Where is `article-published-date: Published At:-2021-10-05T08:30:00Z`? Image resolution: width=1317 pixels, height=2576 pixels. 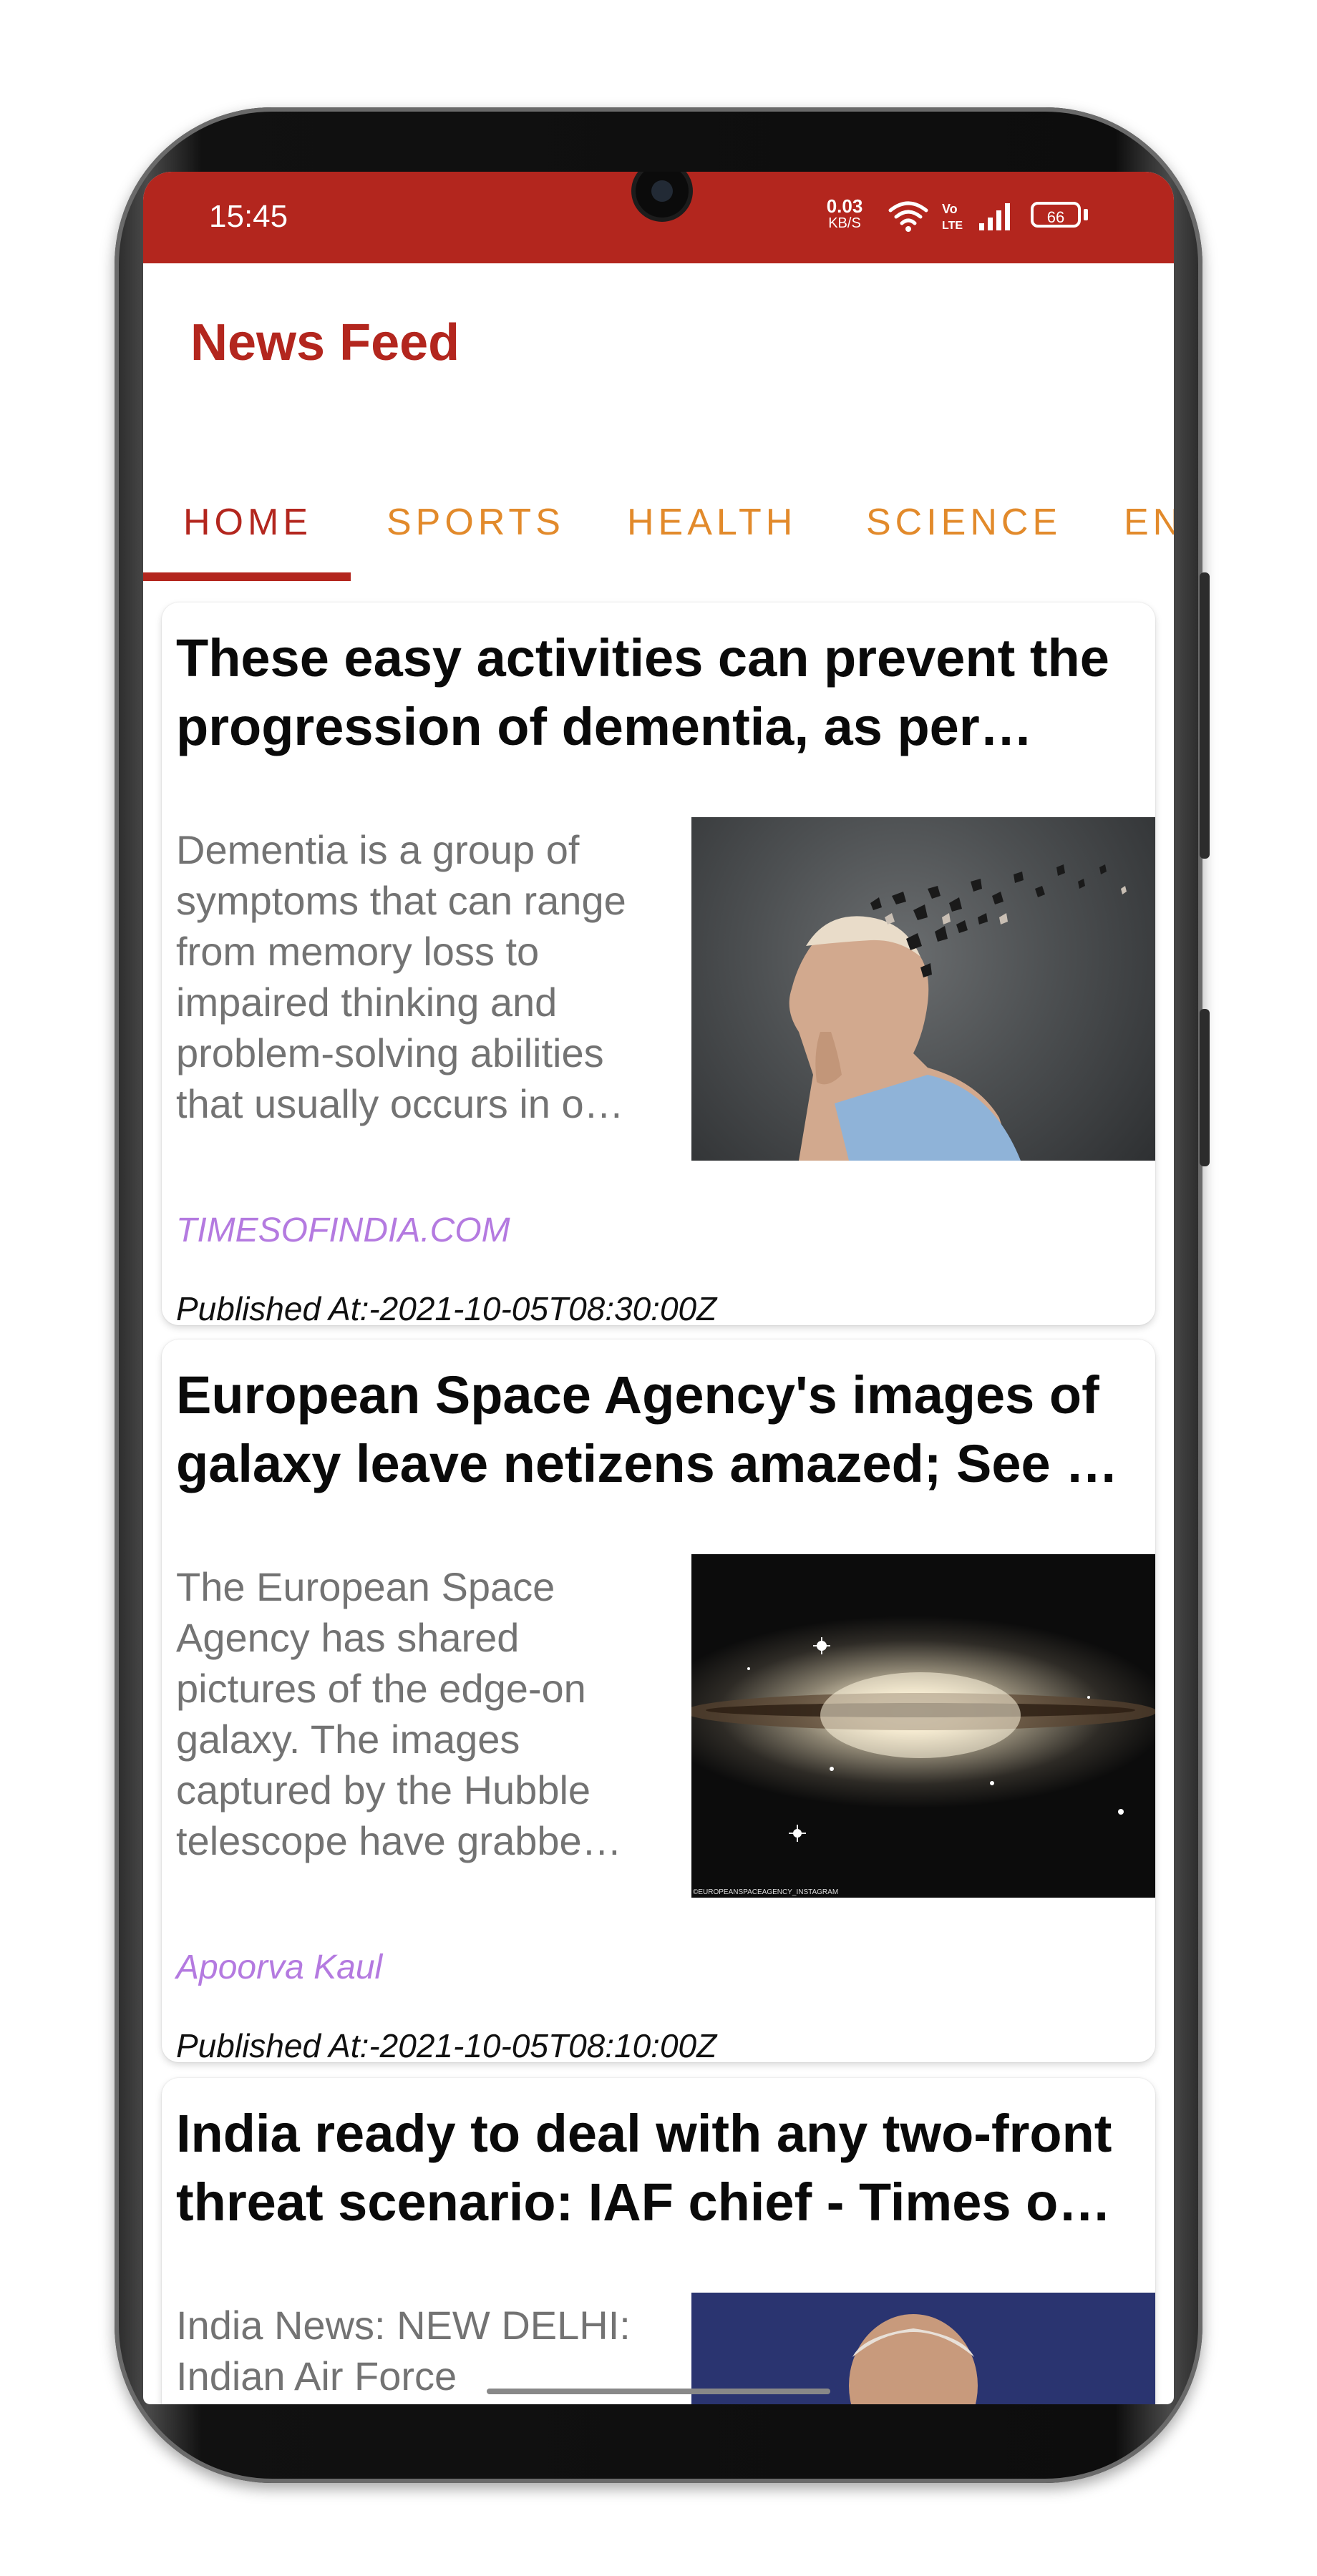
article-published-date: Published At:-2021-10-05T08:30:00Z is located at coordinates (446, 1307).